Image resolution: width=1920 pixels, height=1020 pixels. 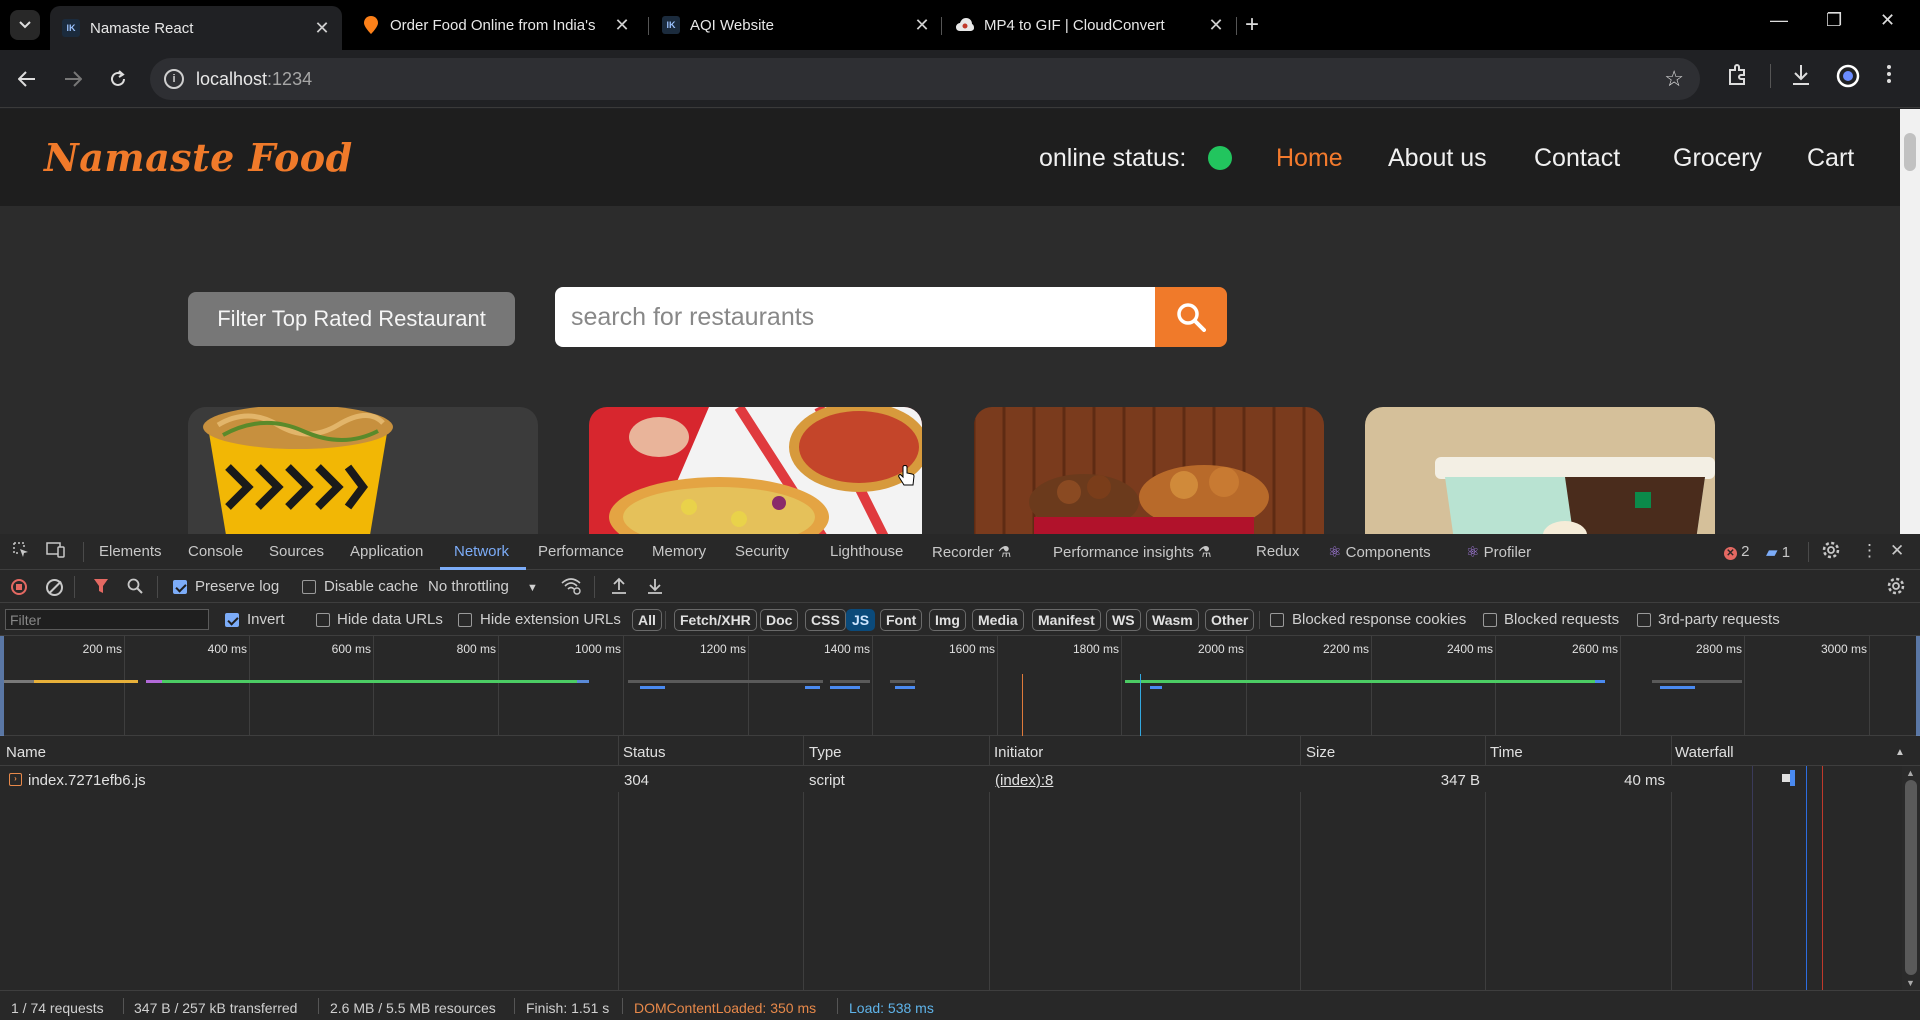 What do you see at coordinates (1644, 620) in the screenshot?
I see `third-party-requests-checkbox` at bounding box center [1644, 620].